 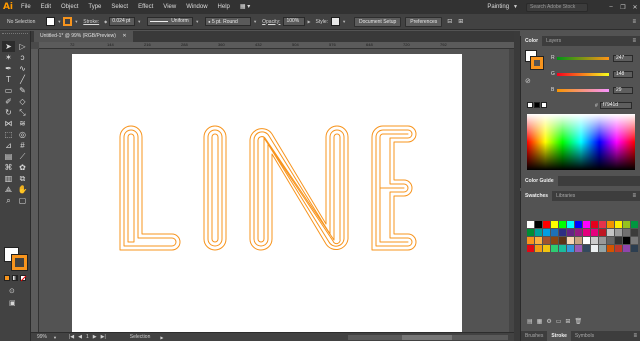 I want to click on variable-width-profile: Uniform, so click(x=170, y=21).